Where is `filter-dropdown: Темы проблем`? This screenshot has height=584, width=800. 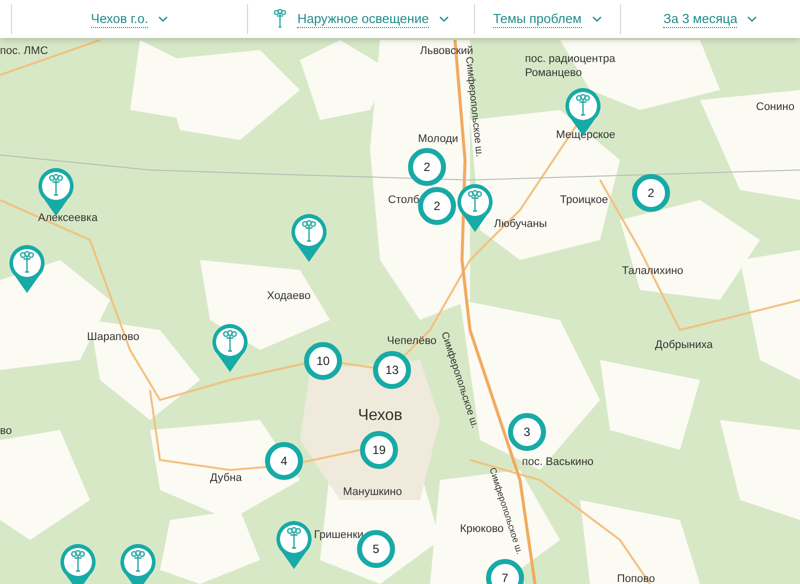
filter-dropdown: Темы проблем is located at coordinates (547, 19).